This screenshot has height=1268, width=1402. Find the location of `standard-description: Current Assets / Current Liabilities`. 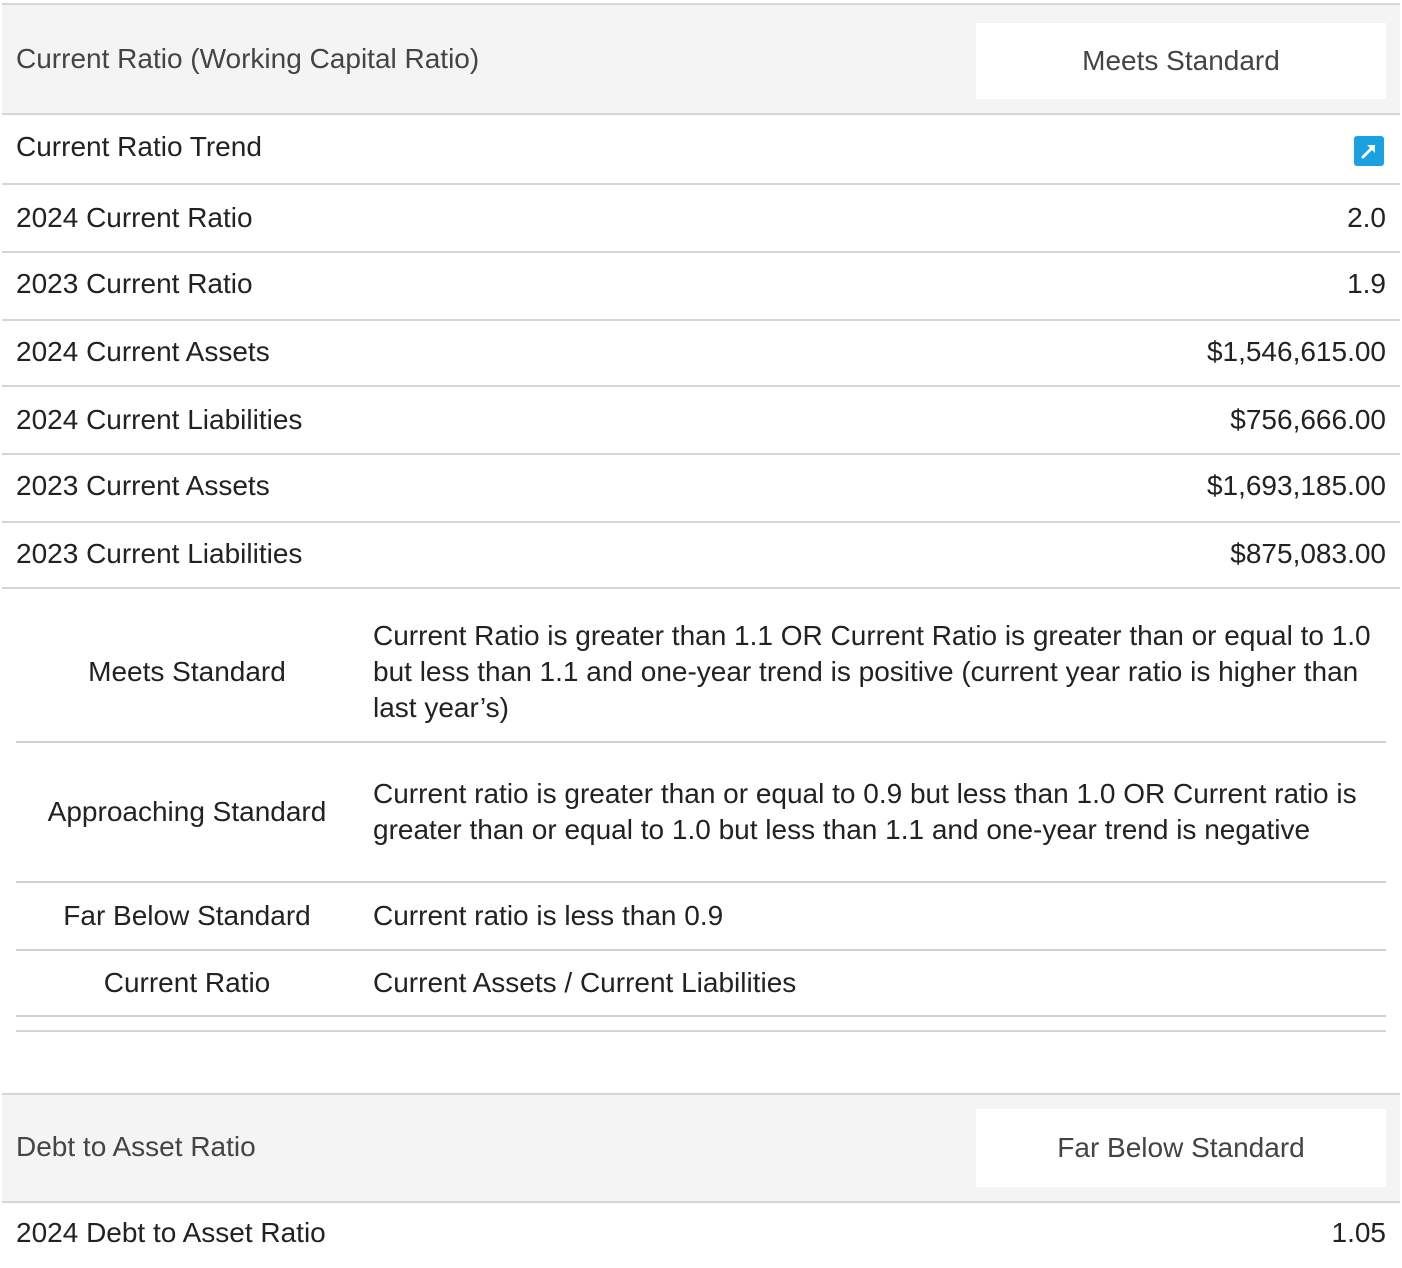

standard-description: Current Assets / Current Liabilities is located at coordinates (585, 982).